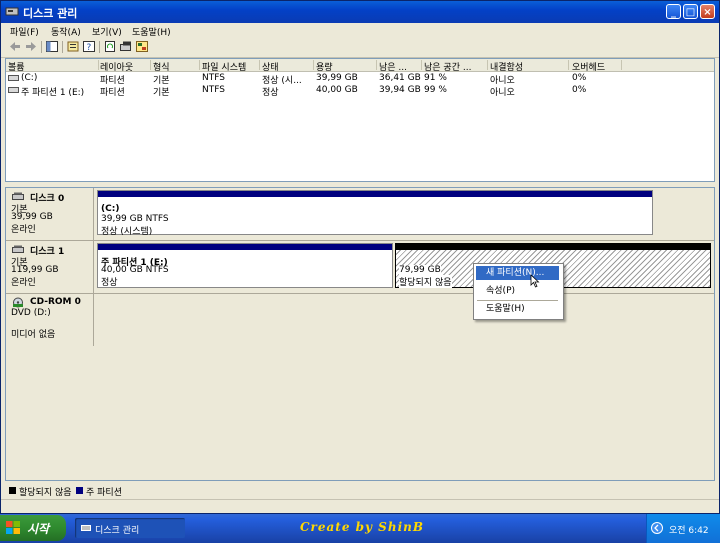 The width and height of the screenshot is (720, 543). Describe the element at coordinates (47, 252) in the screenshot. I see `disk-name: 디스크 1` at that location.